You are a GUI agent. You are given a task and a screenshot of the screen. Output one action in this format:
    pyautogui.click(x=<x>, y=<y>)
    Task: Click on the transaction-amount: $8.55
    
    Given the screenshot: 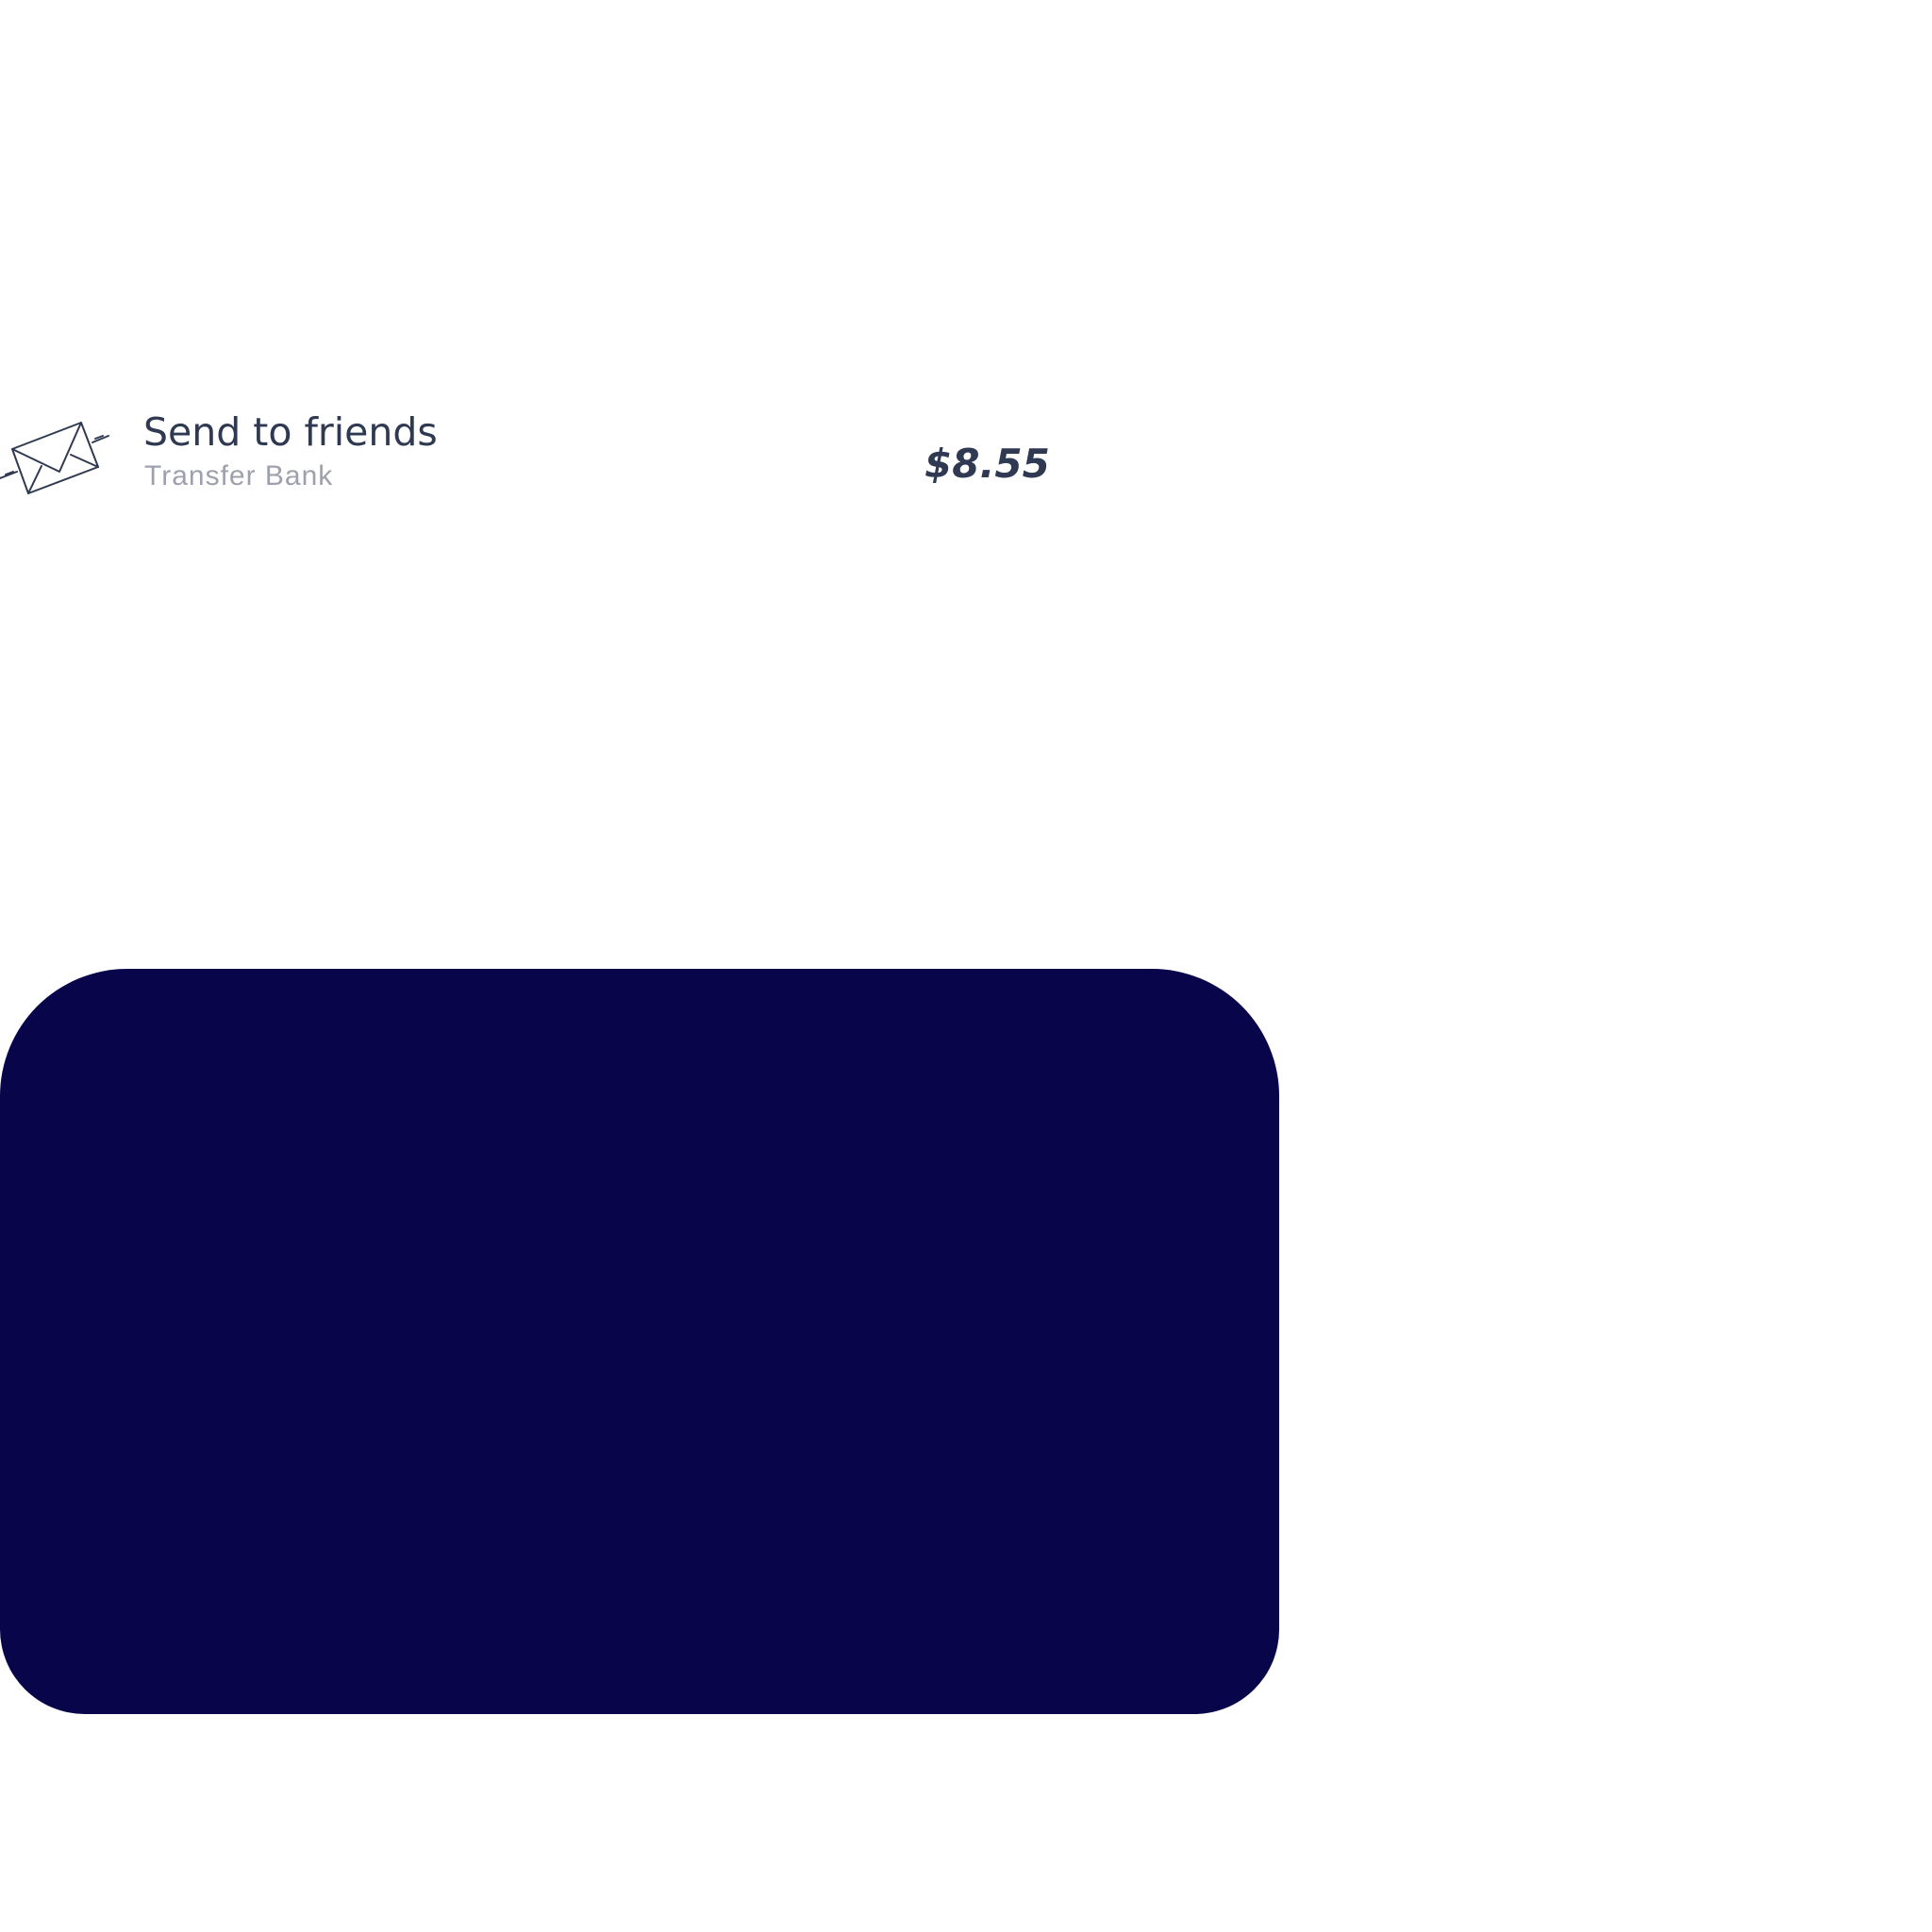 What is the action you would take?
    pyautogui.click(x=987, y=464)
    